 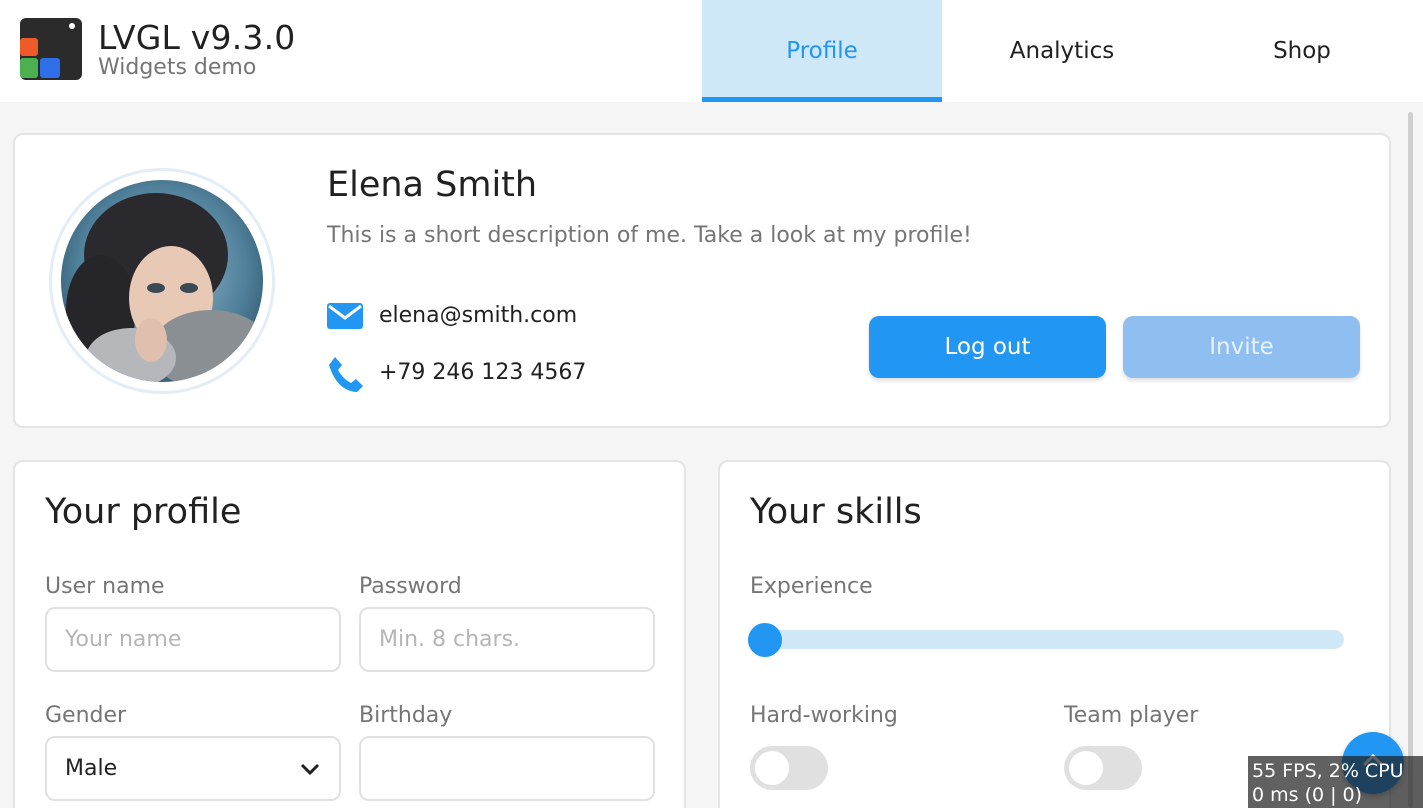 What do you see at coordinates (51, 49) in the screenshot?
I see `lvgl-logo-icon` at bounding box center [51, 49].